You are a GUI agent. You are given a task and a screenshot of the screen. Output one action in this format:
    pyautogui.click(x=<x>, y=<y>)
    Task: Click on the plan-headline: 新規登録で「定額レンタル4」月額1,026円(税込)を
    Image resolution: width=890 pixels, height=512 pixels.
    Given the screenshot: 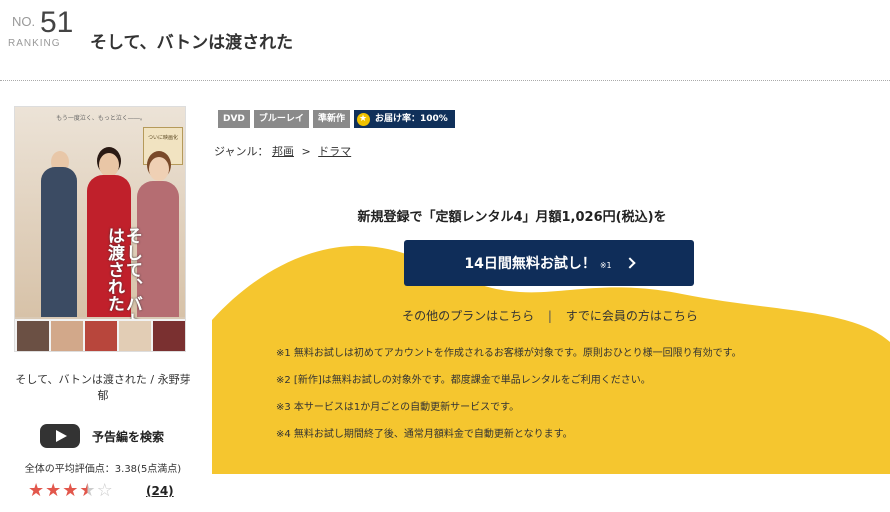 What is the action you would take?
    pyautogui.click(x=512, y=217)
    